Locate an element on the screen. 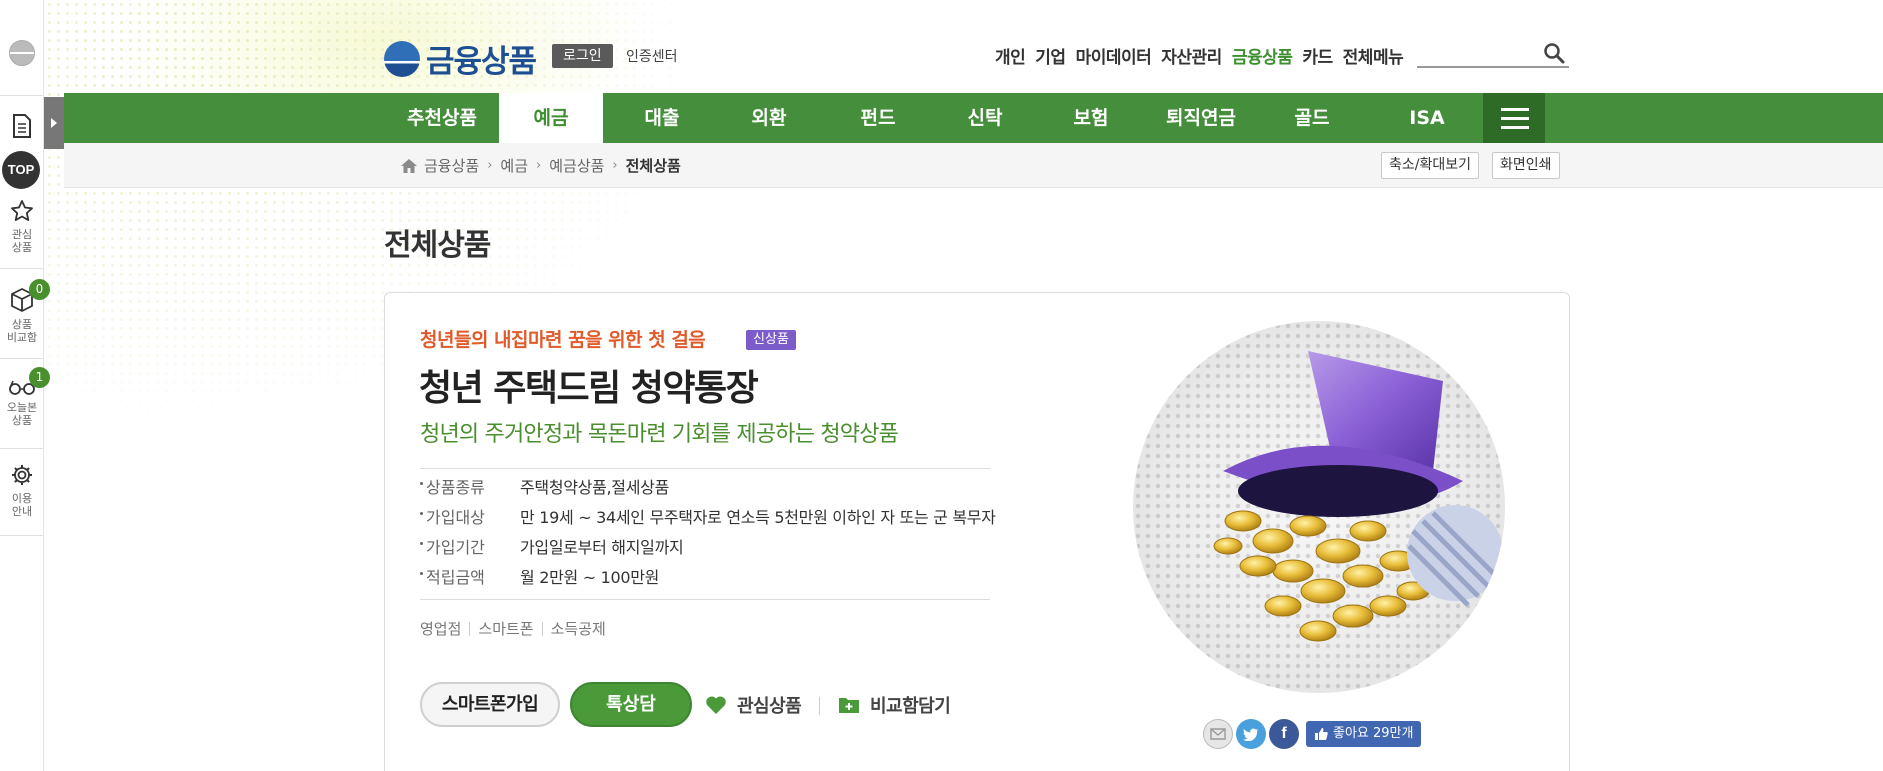 The image size is (1883, 771). cert-center-link: 인증센터 is located at coordinates (652, 56).